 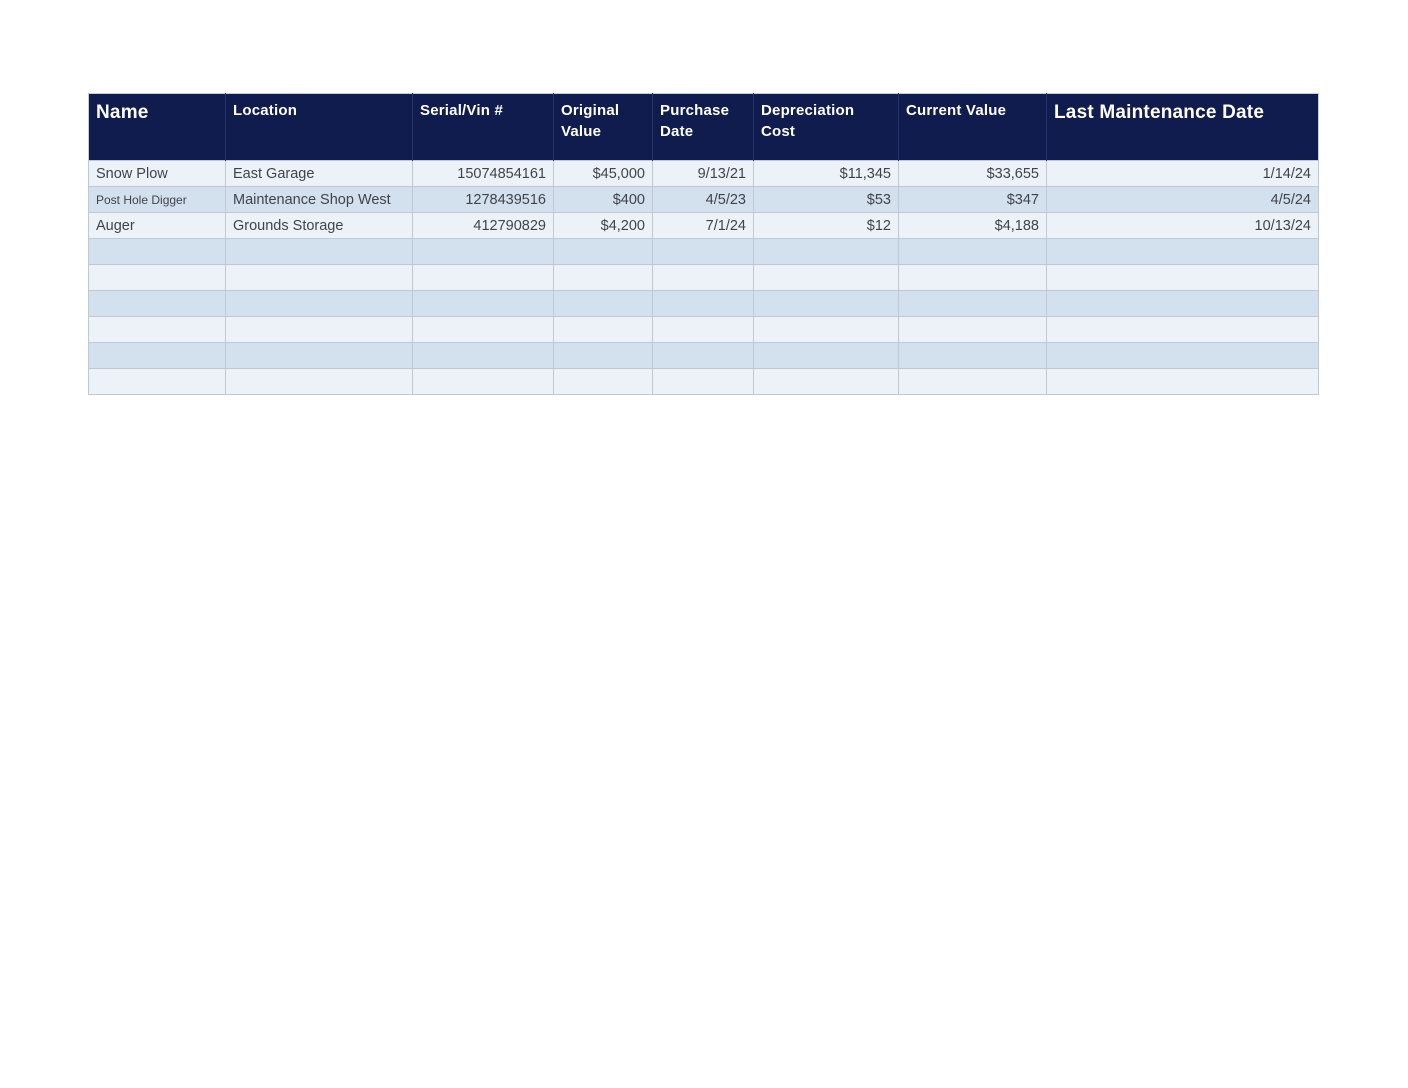 What do you see at coordinates (319, 225) in the screenshot?
I see `cell-location: Grounds Storage` at bounding box center [319, 225].